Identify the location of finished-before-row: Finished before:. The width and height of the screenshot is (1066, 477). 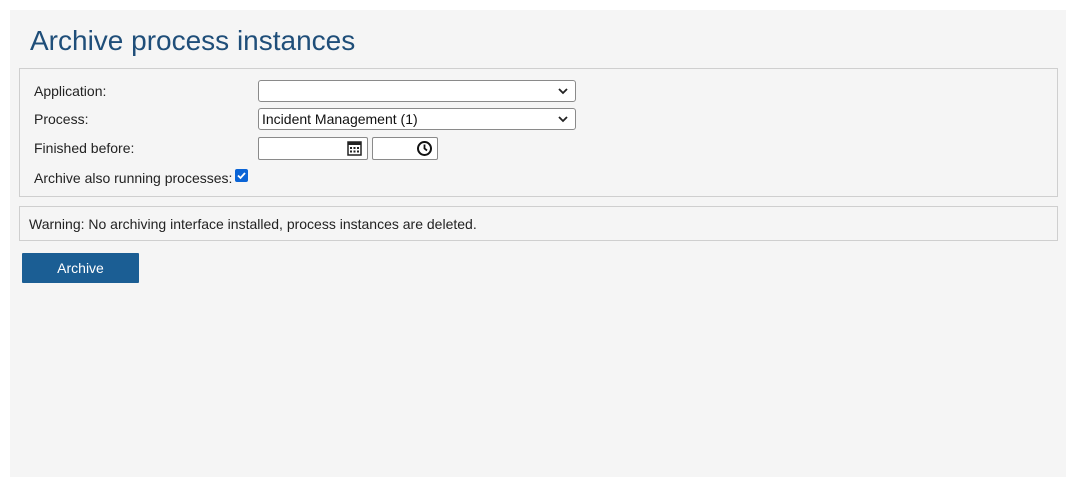
(545, 148).